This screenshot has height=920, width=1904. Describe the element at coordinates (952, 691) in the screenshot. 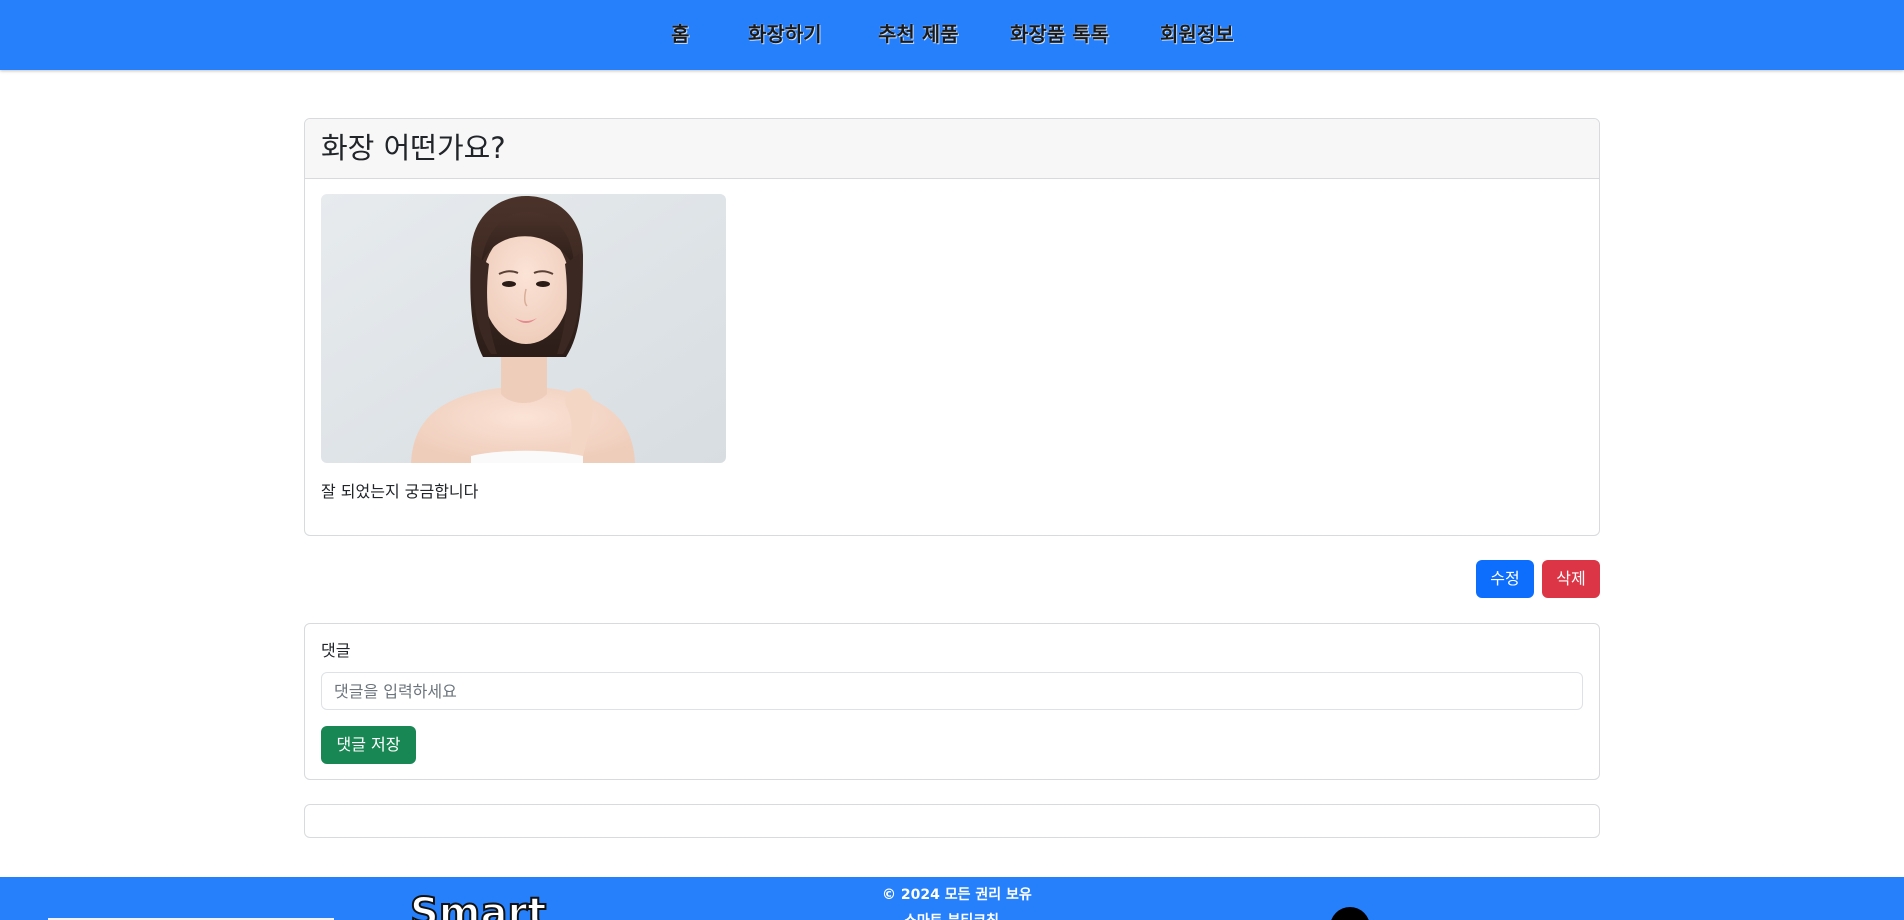

I see `comment-input` at that location.